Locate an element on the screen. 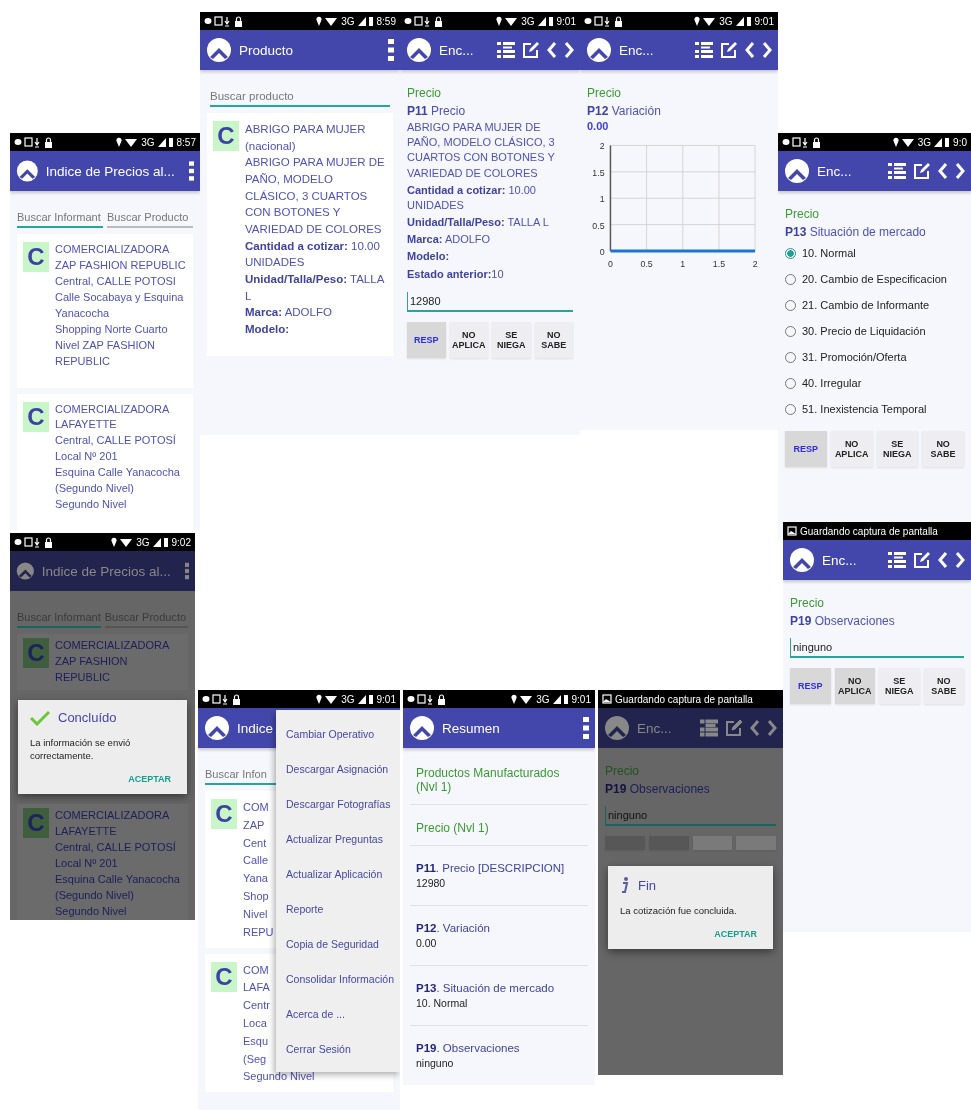  informant-text: Loca is located at coordinates (255, 1023).